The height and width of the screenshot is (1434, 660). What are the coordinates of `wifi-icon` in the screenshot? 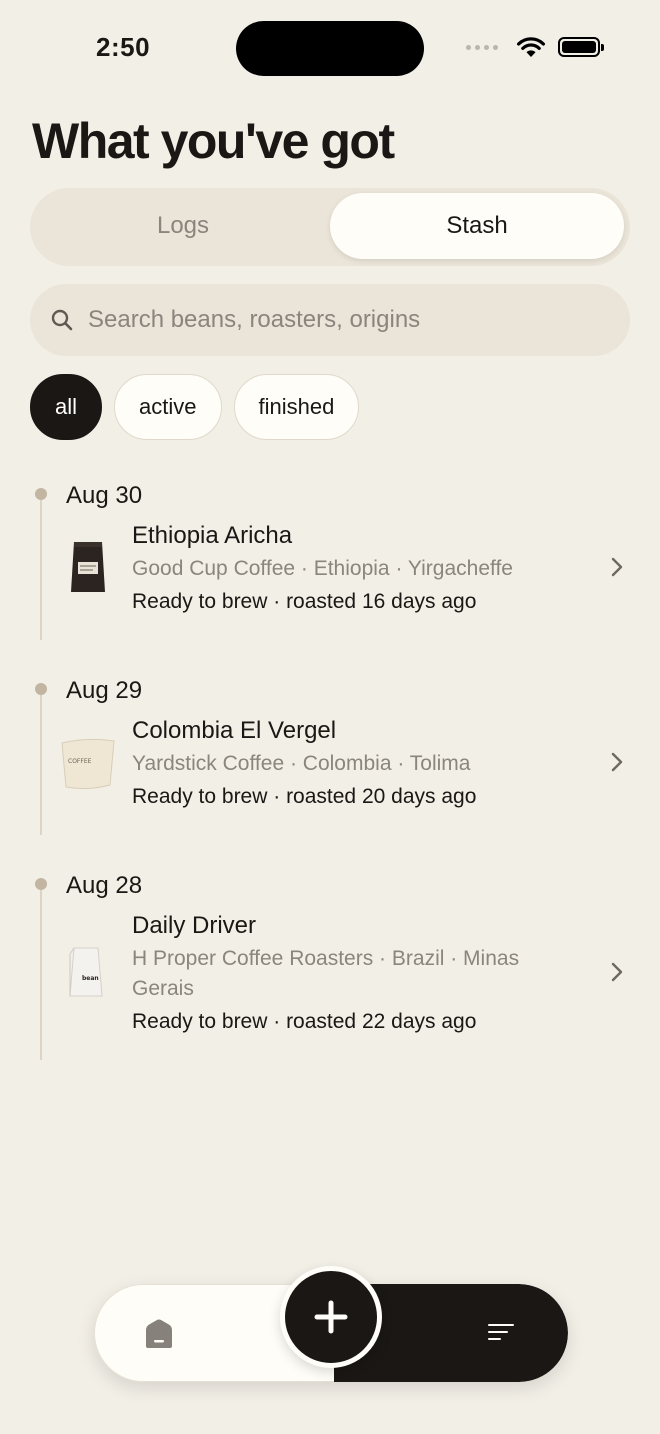 It's located at (531, 47).